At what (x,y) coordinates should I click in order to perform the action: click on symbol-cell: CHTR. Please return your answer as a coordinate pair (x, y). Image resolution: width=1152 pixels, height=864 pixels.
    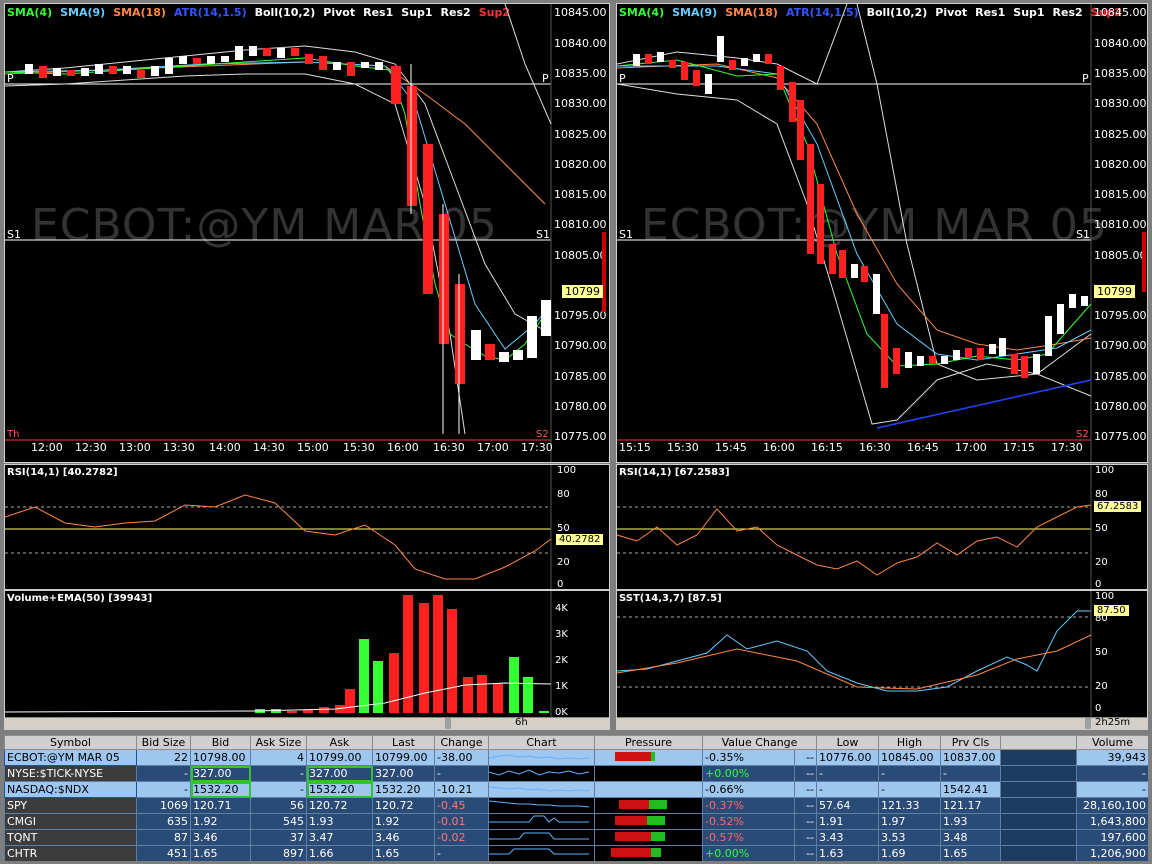
    Looking at the image, I should click on (70, 853).